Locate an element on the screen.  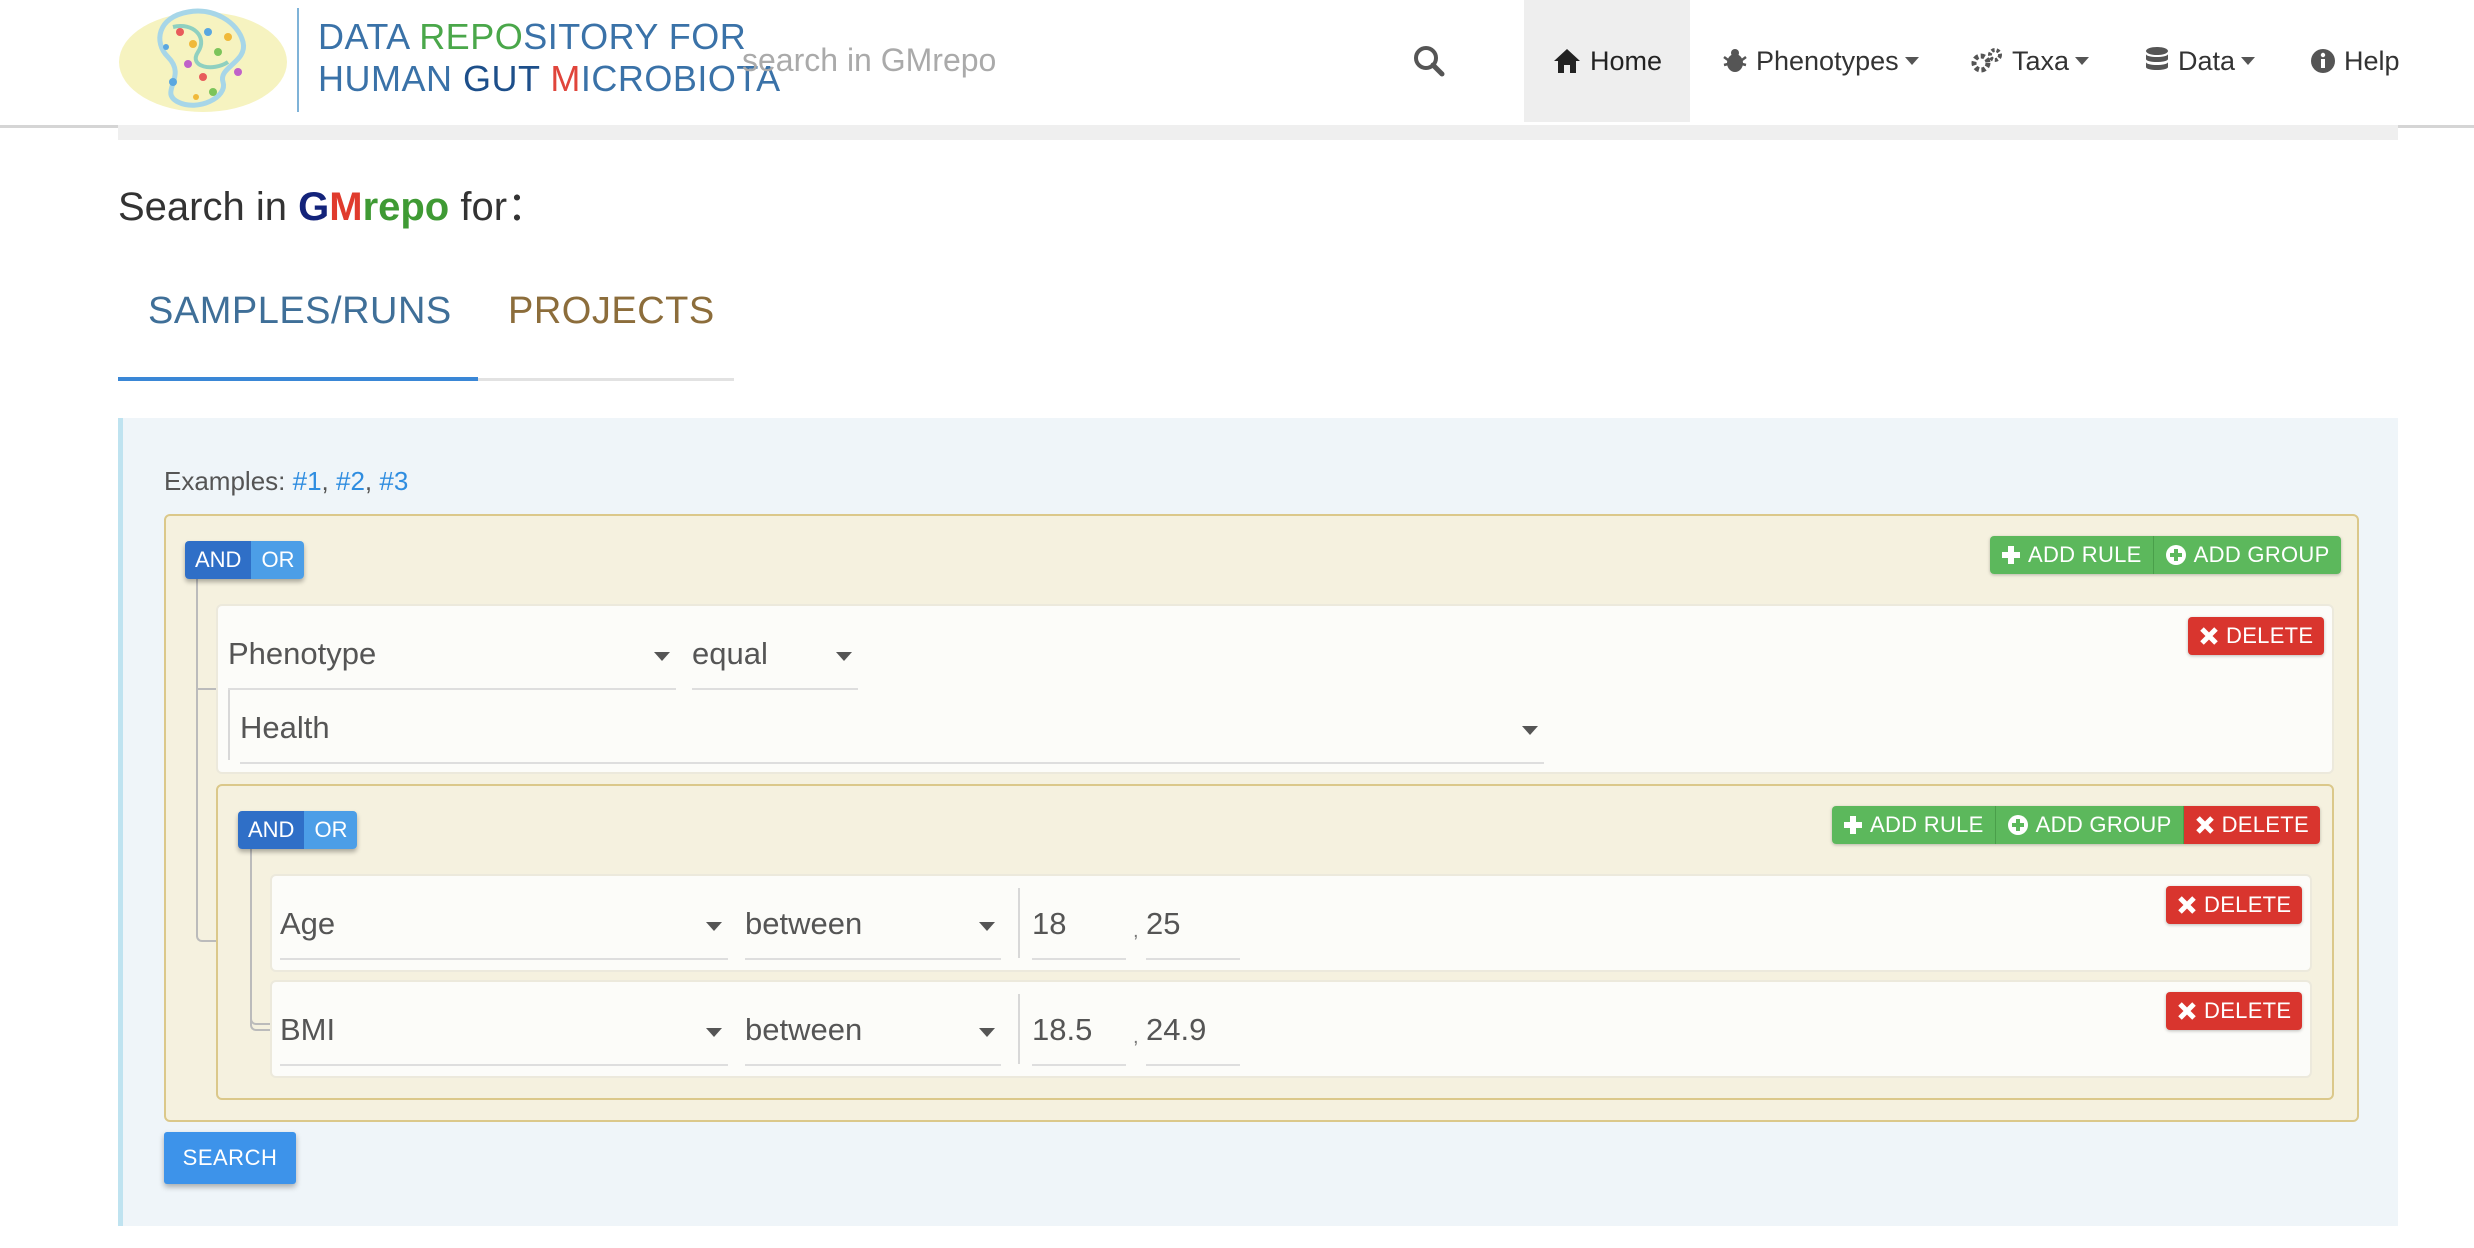
nested-group-actions: ADD RULE ADD GROUP DELETE is located at coordinates (2076, 825).